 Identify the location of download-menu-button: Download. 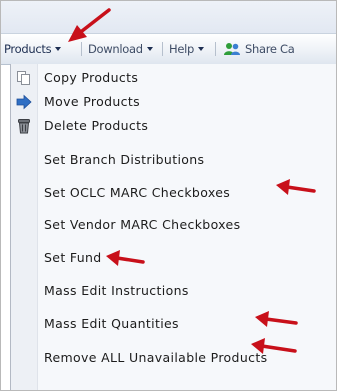
(120, 49).